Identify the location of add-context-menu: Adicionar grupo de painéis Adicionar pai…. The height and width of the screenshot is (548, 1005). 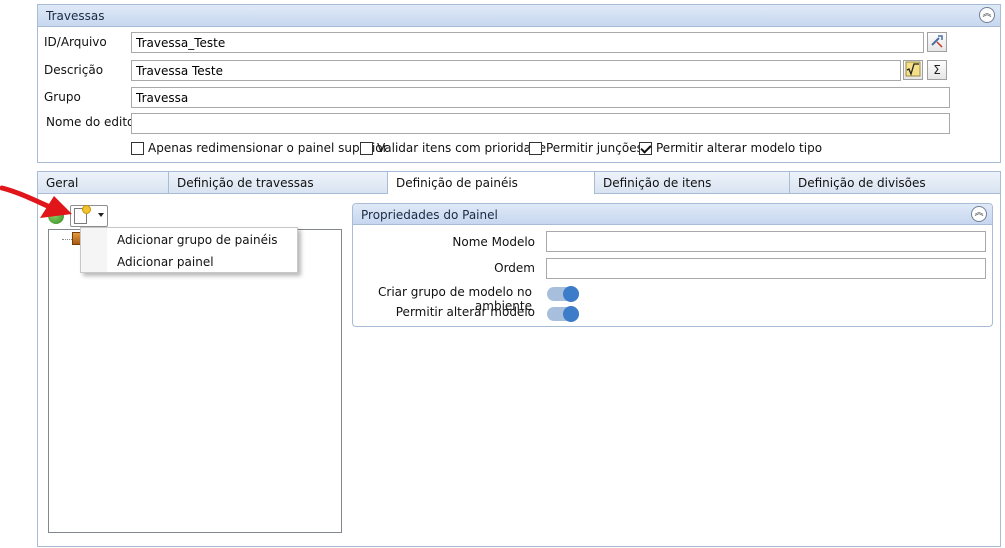
(189, 250).